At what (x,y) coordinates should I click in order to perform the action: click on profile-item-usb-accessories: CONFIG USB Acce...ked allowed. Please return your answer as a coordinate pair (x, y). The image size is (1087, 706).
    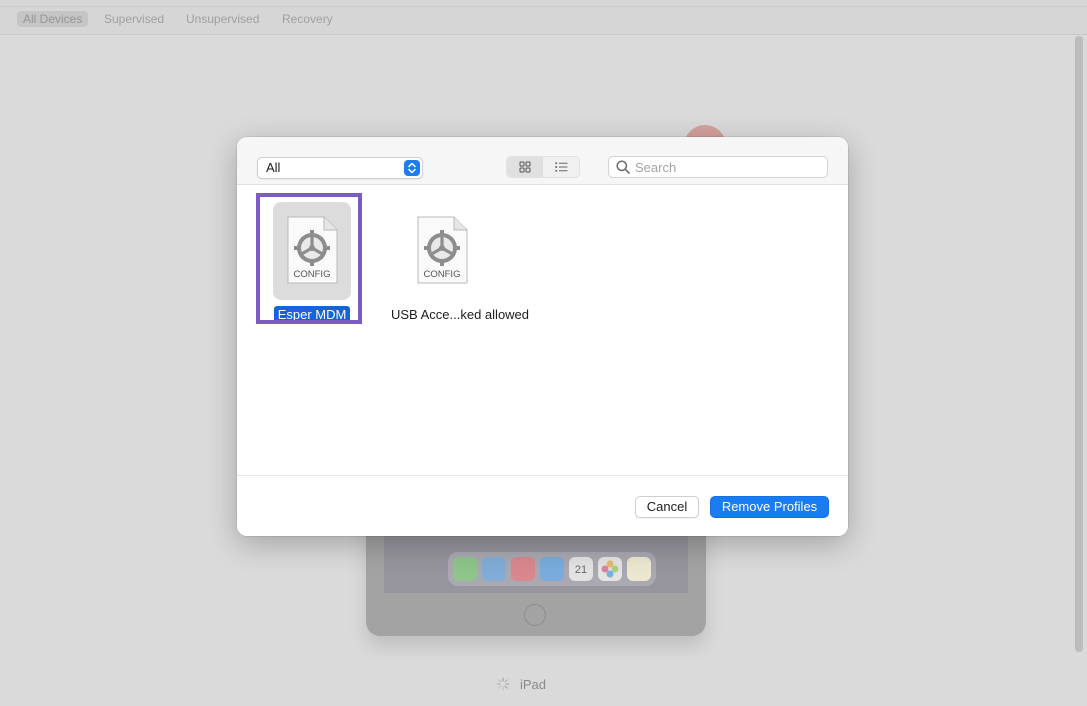
    Looking at the image, I should click on (458, 263).